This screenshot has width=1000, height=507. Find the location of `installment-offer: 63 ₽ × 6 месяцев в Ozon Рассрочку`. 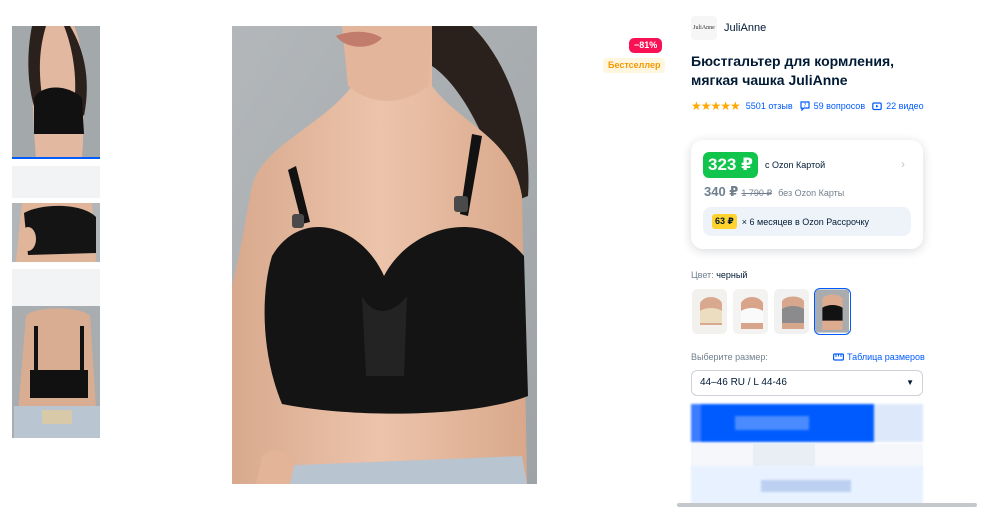

installment-offer: 63 ₽ × 6 месяцев в Ozon Рассрочку is located at coordinates (807, 221).